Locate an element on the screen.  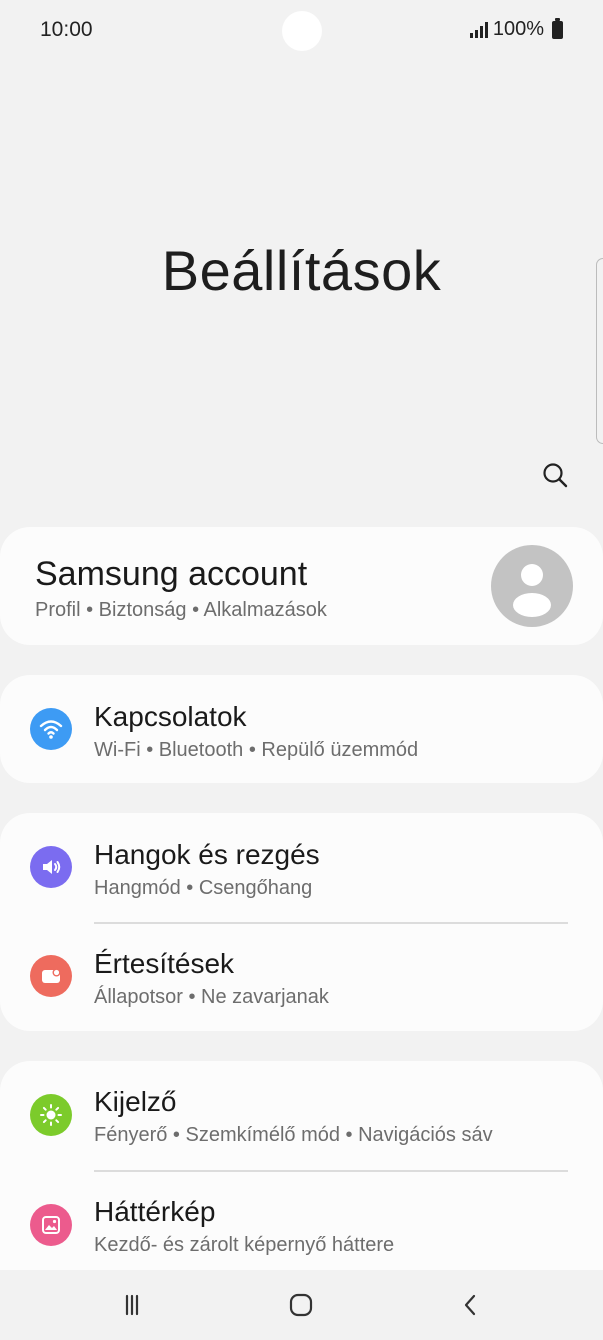
status-bar: 10:00 100% is located at coordinates (301, 30).